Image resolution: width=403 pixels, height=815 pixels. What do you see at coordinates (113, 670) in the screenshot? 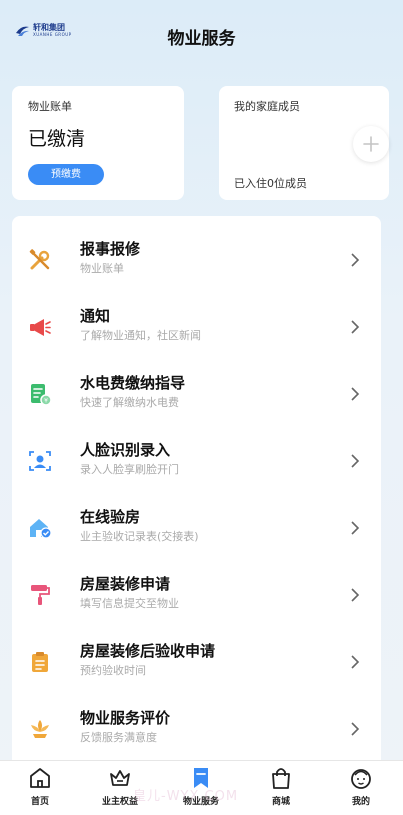
I see `service-subtitle: 预约验收时间` at bounding box center [113, 670].